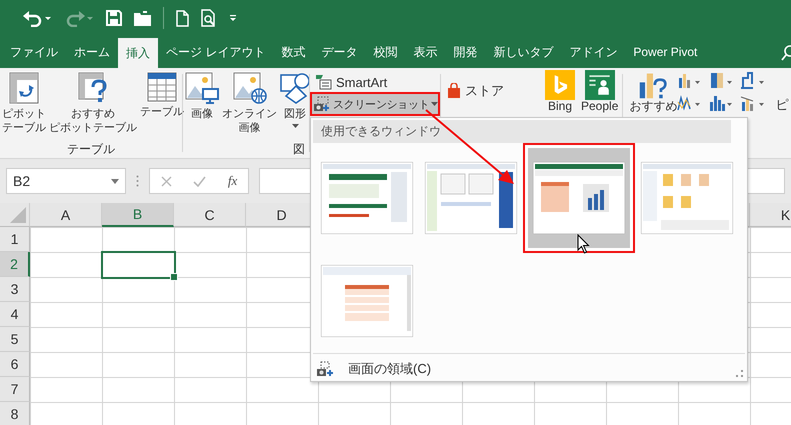 This screenshot has height=425, width=791. What do you see at coordinates (233, 181) in the screenshot?
I see `insert-function-button: fx` at bounding box center [233, 181].